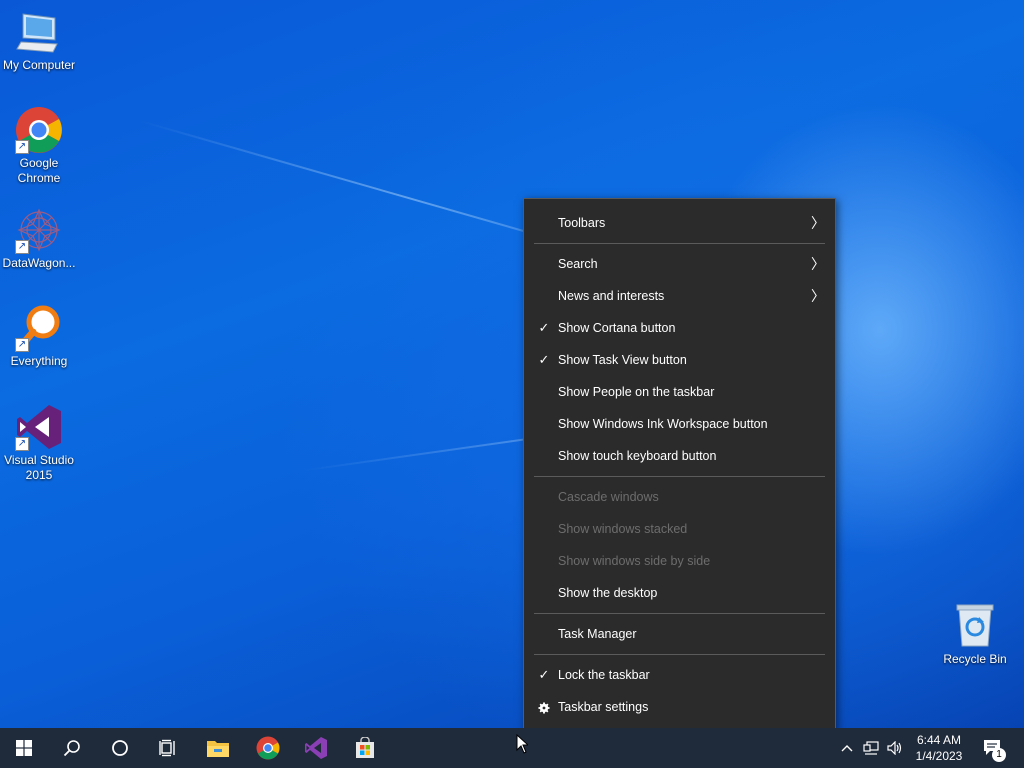 This screenshot has height=768, width=1024. I want to click on task-view-icon, so click(167, 748).